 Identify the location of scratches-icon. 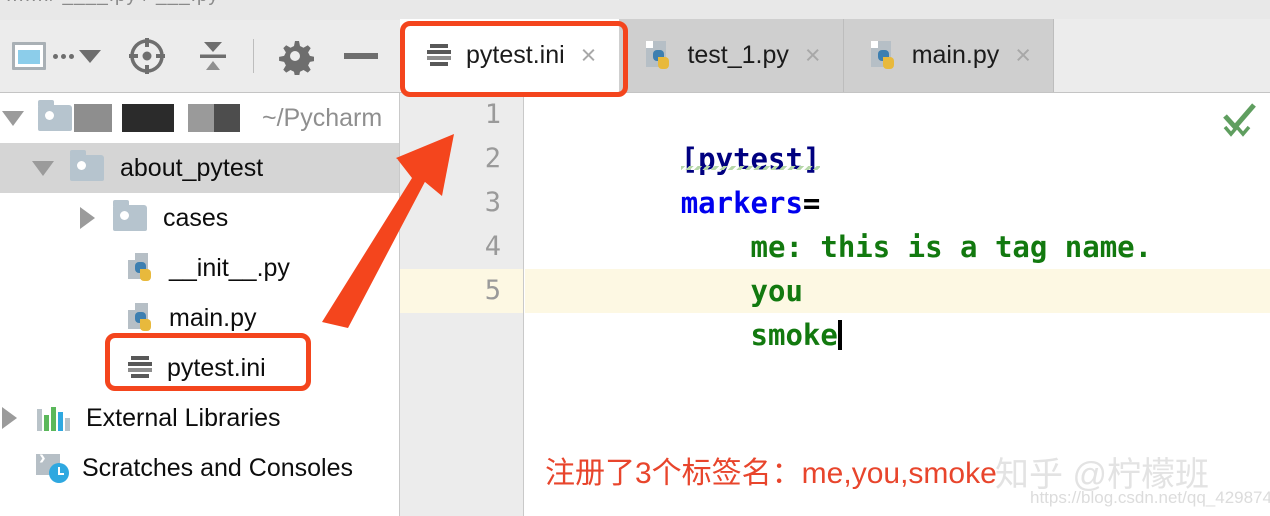
(53, 465).